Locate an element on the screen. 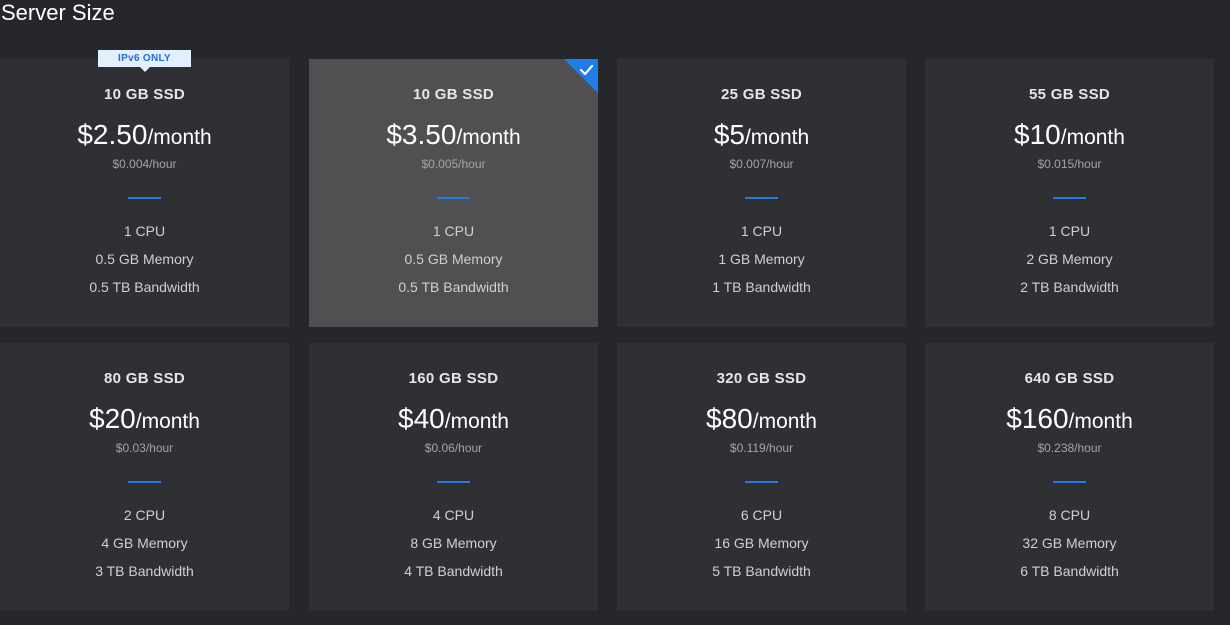  plan-price: $160/month is located at coordinates (1069, 421).